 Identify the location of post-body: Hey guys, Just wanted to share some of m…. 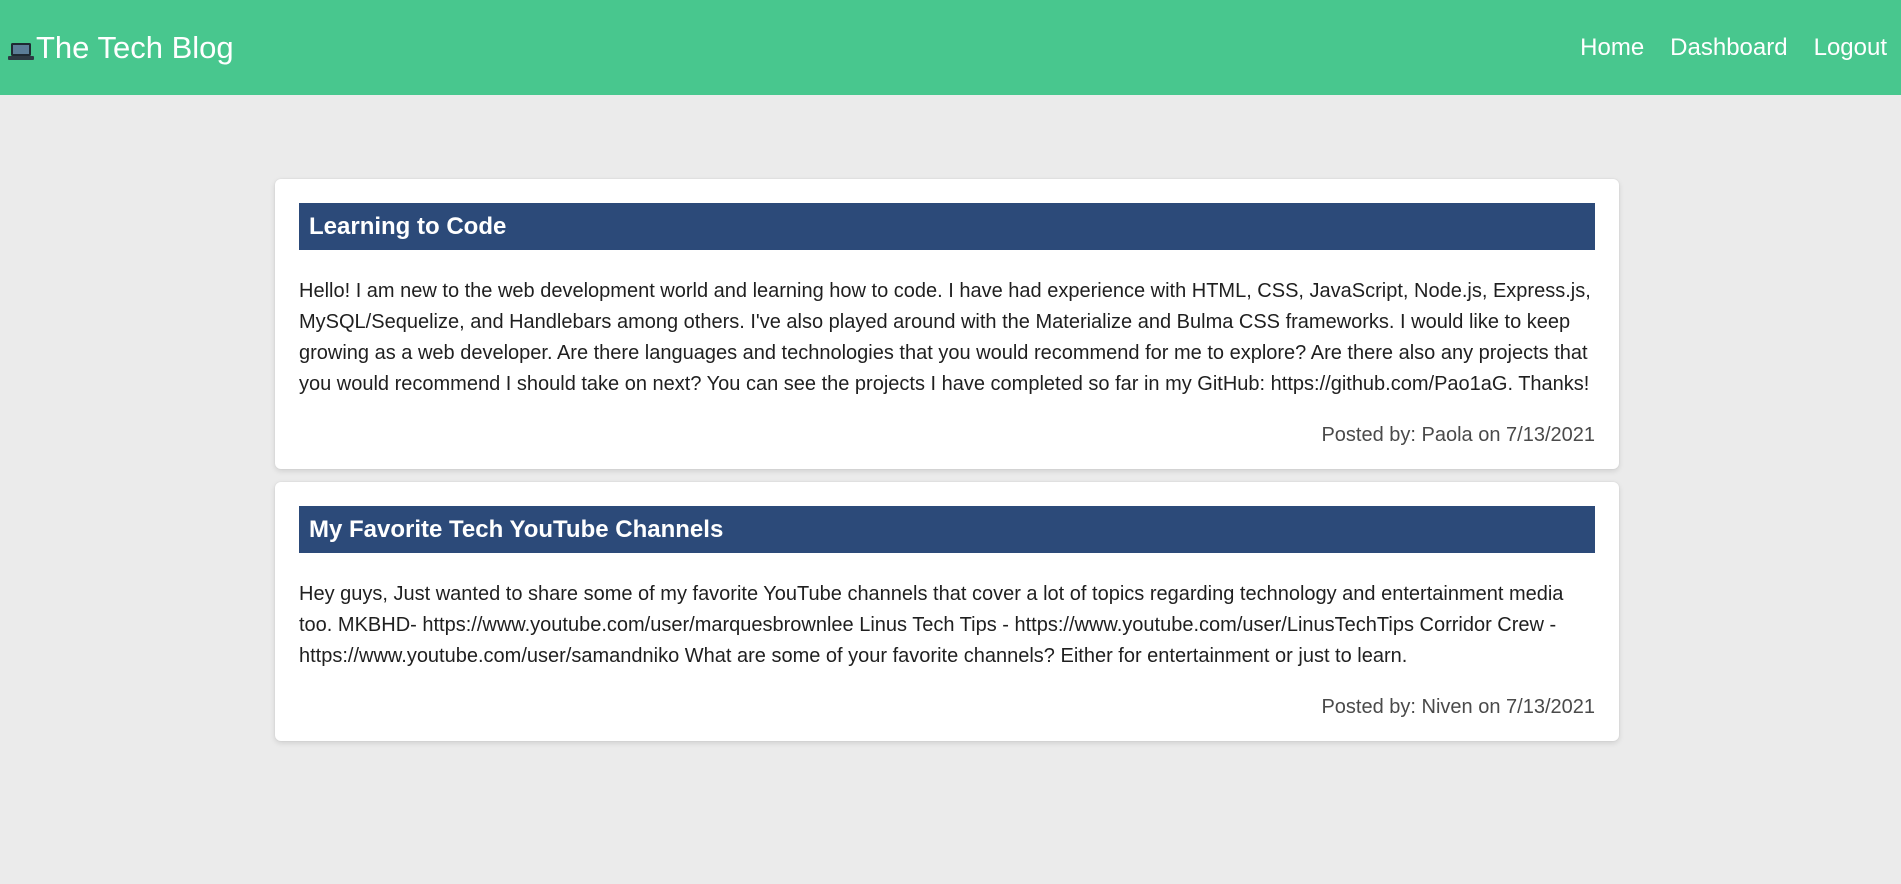
(931, 625).